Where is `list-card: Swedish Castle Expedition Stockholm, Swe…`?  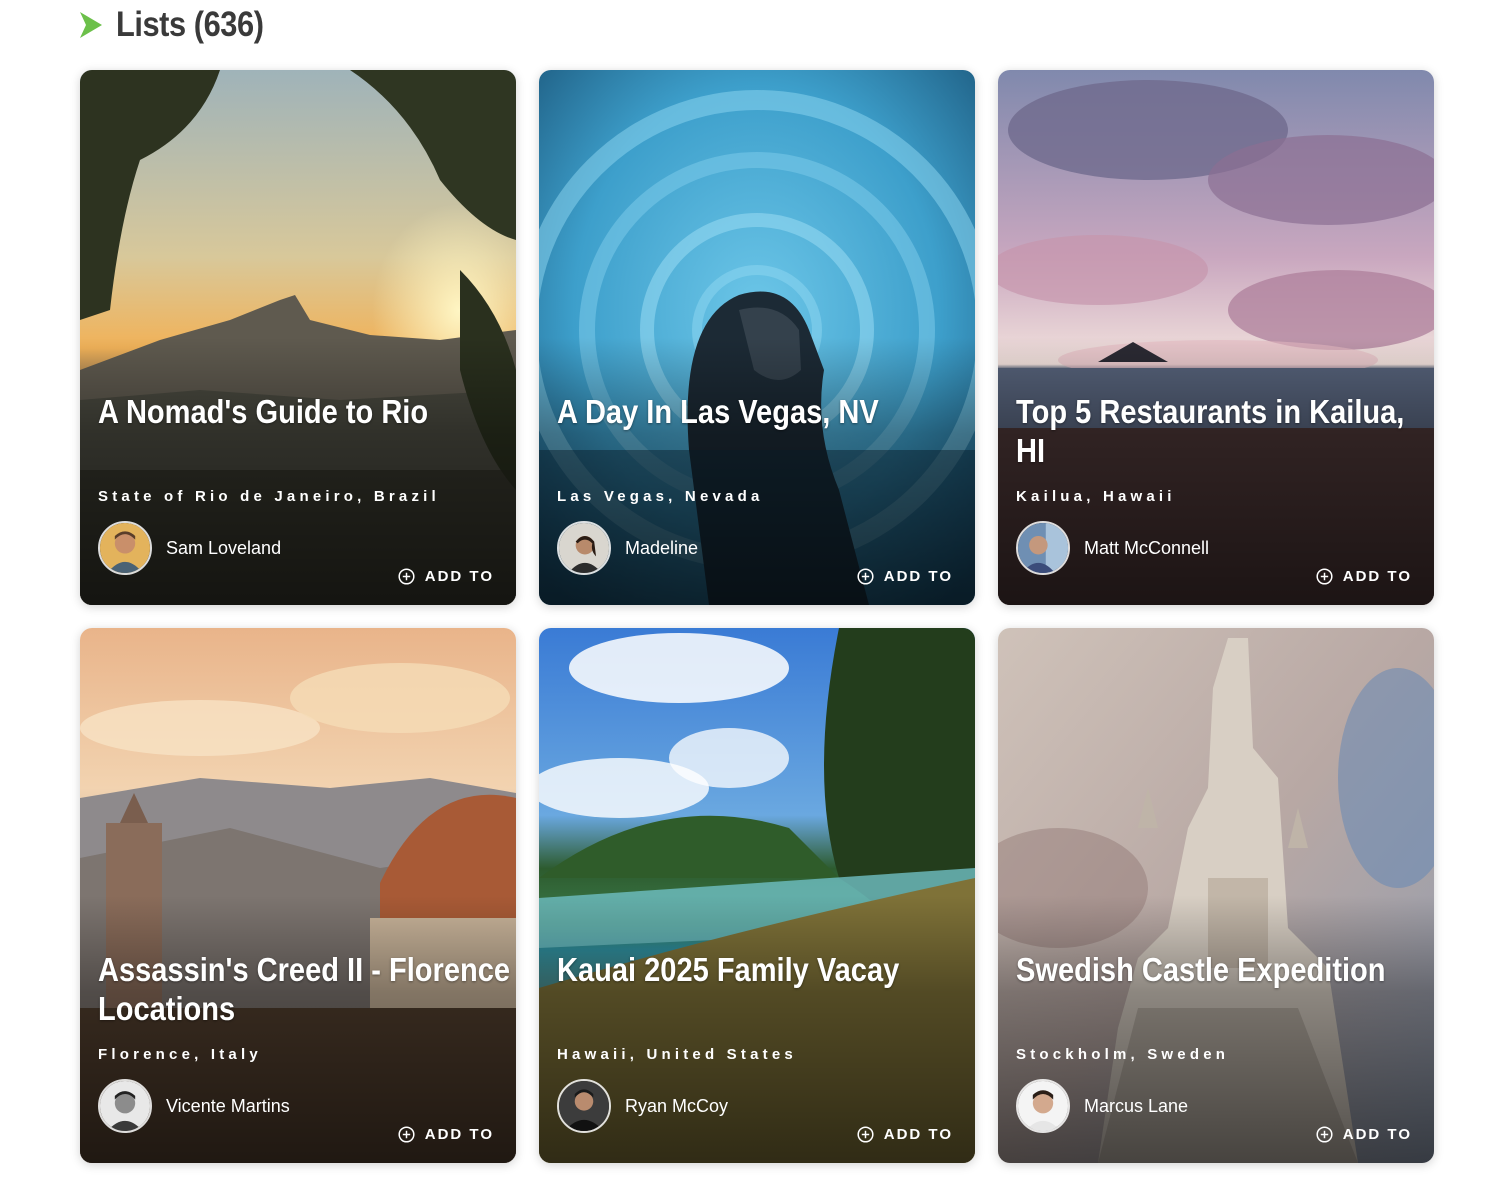 list-card: Swedish Castle Expedition Stockholm, Swe… is located at coordinates (1216, 895).